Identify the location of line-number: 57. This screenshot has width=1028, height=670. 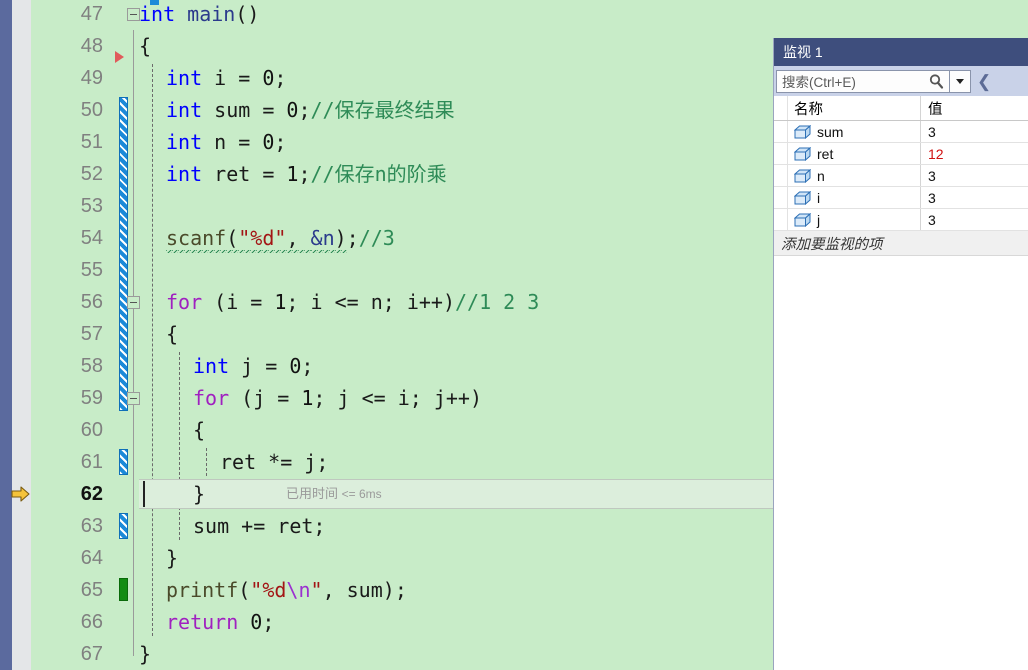
(91, 334).